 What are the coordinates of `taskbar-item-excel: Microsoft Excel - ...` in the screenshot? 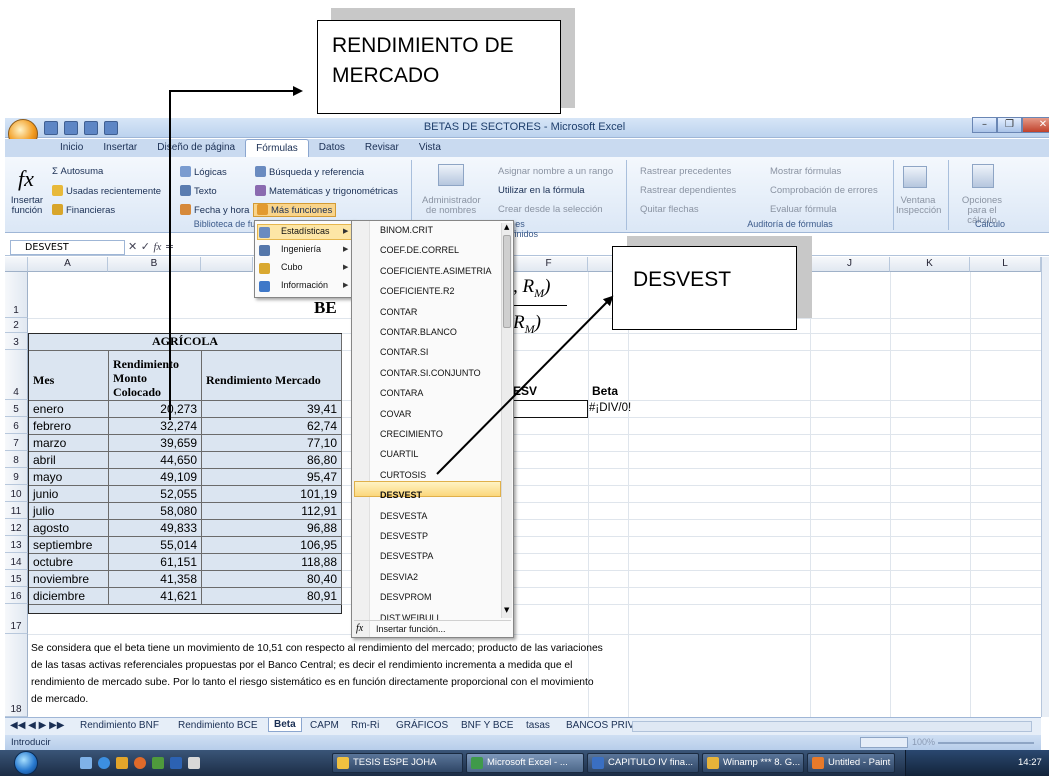 It's located at (525, 763).